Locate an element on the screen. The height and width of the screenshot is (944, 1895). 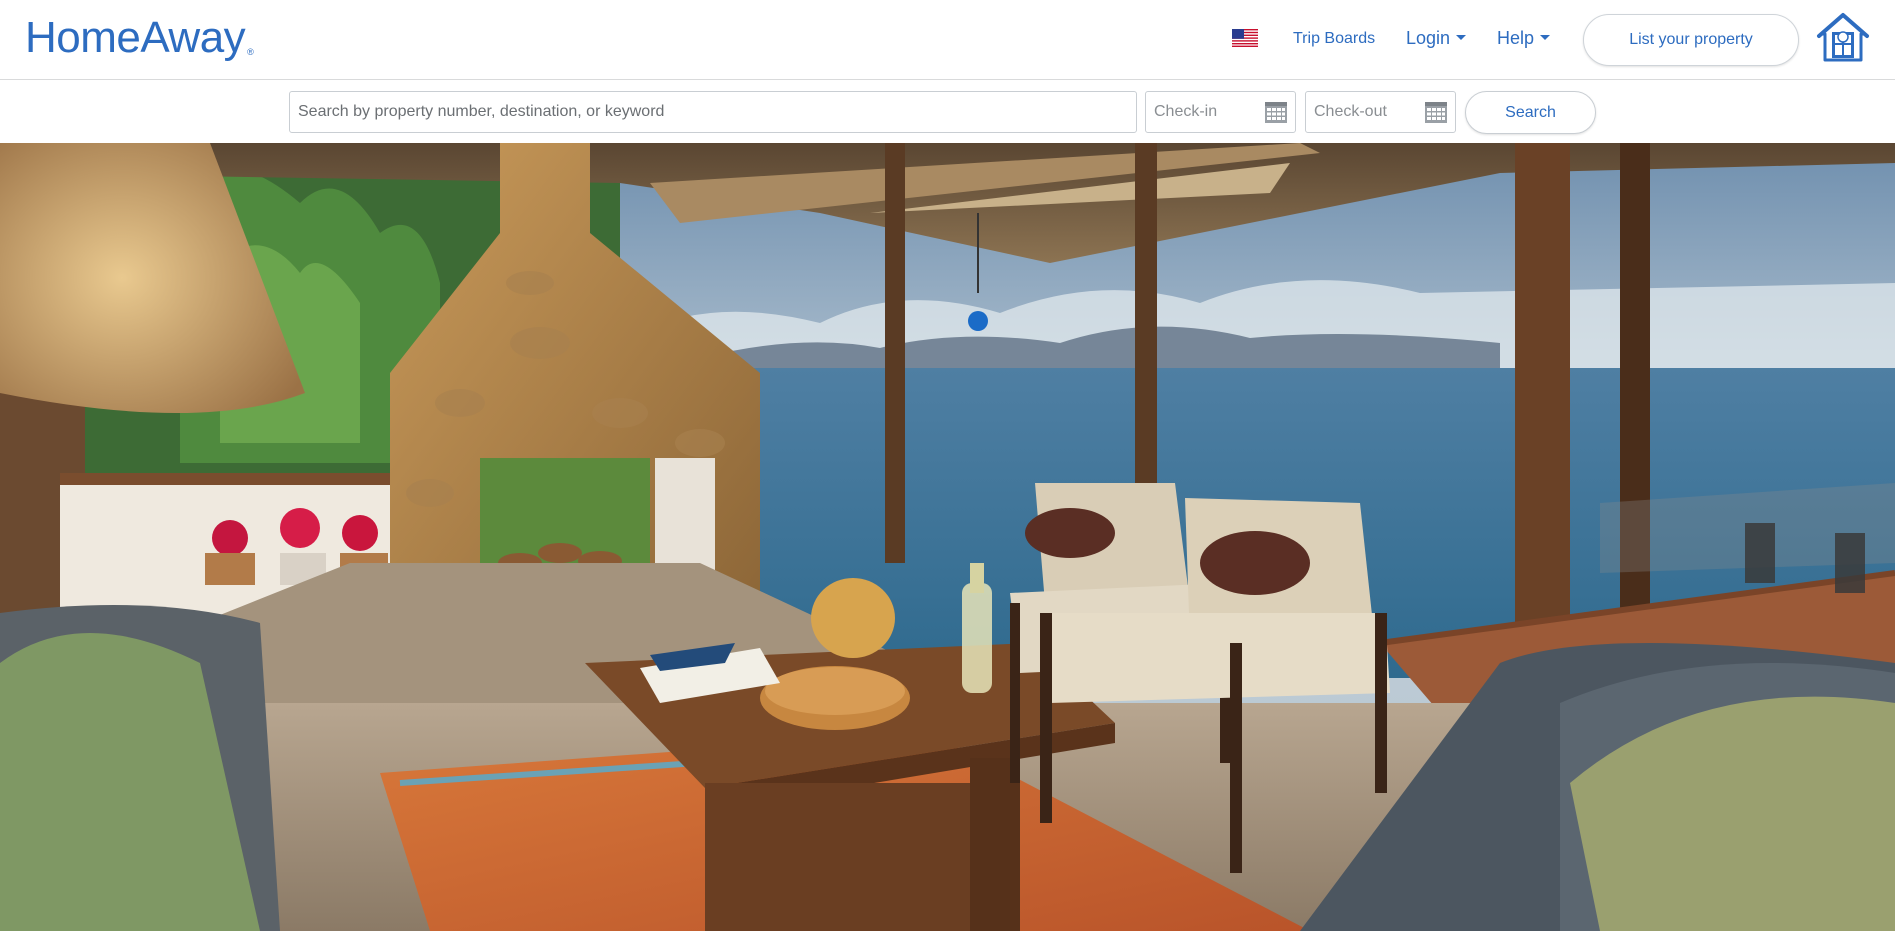
help-label: Help is located at coordinates (1516, 38).